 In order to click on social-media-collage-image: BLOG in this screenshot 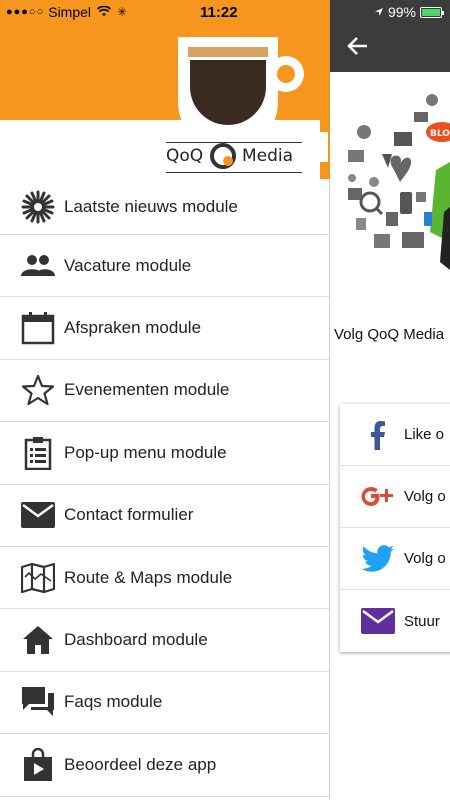, I will do `click(399, 182)`.